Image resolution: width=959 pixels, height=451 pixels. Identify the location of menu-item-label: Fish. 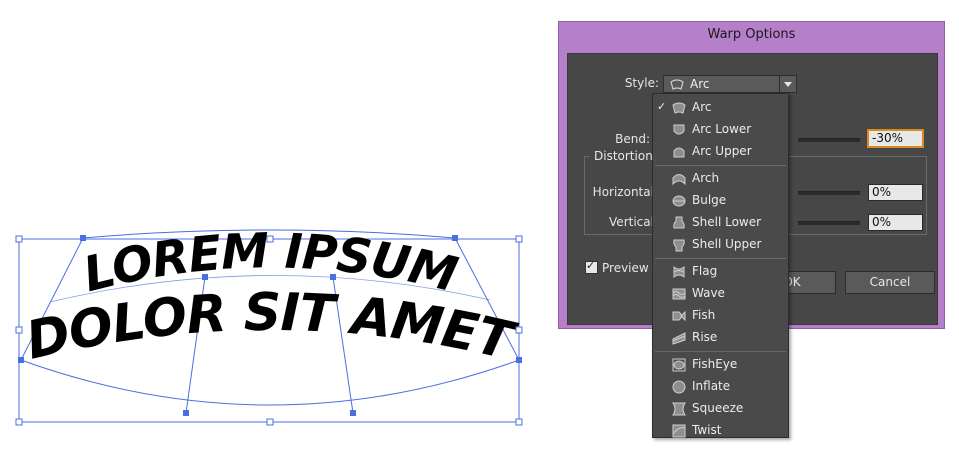
(704, 315).